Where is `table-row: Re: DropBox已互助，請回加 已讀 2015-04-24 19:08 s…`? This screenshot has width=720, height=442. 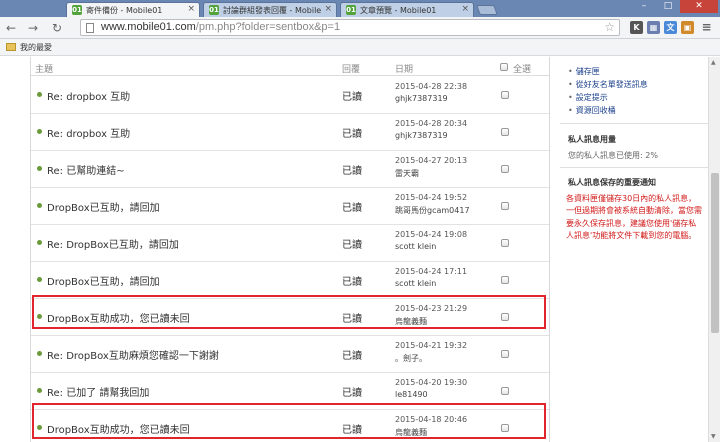
table-row: Re: DropBox已互助，請回加 已讀 2015-04-24 19:08 s… is located at coordinates (290, 243).